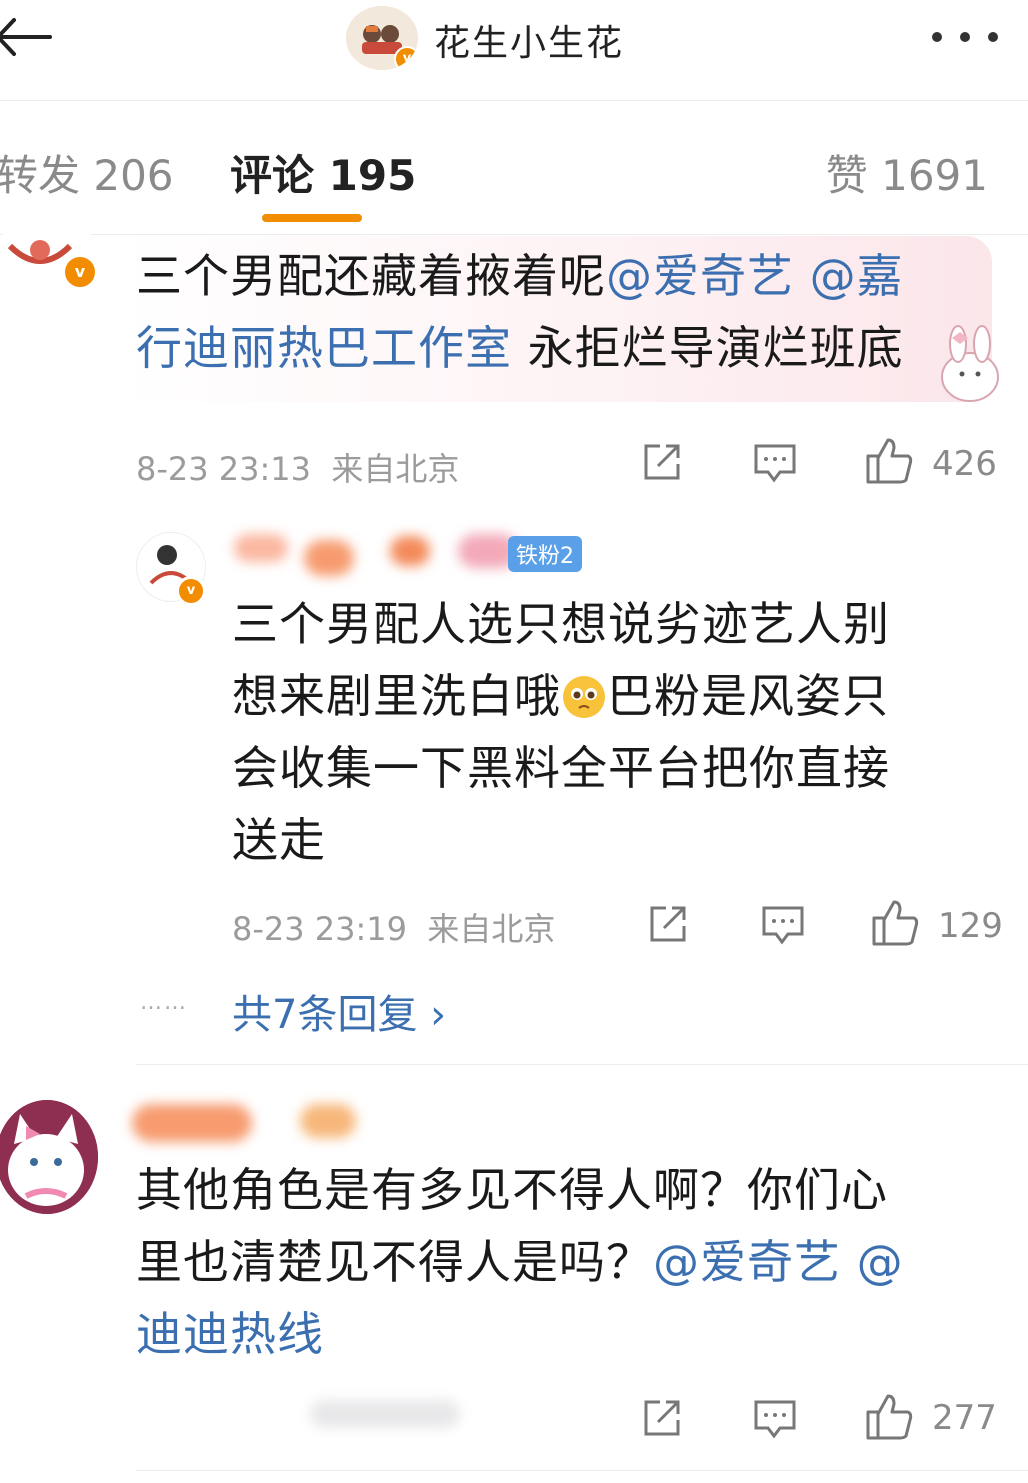  I want to click on like-count: 426, so click(964, 464).